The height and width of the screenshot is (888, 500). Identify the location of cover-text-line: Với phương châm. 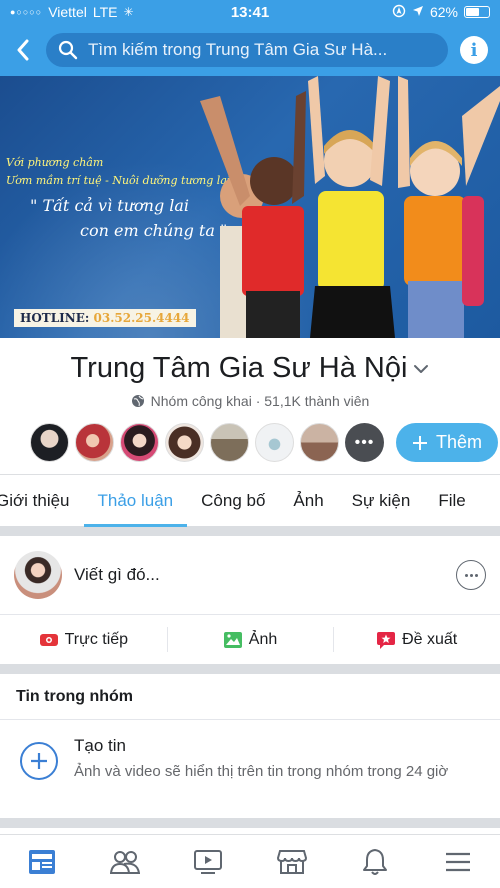
(55, 162).